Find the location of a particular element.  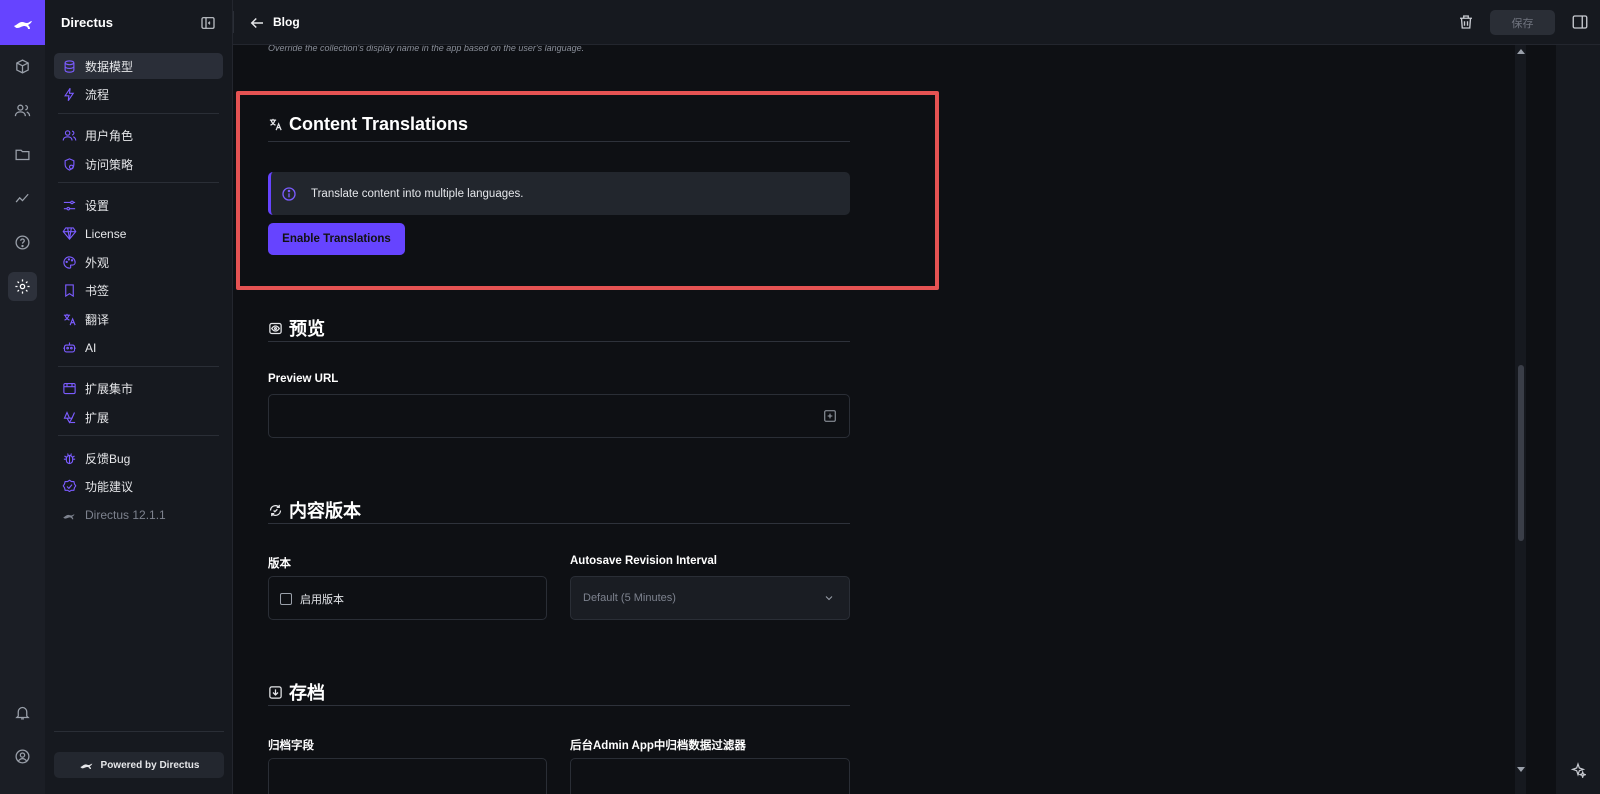

nav-item-label: License is located at coordinates (106, 233).